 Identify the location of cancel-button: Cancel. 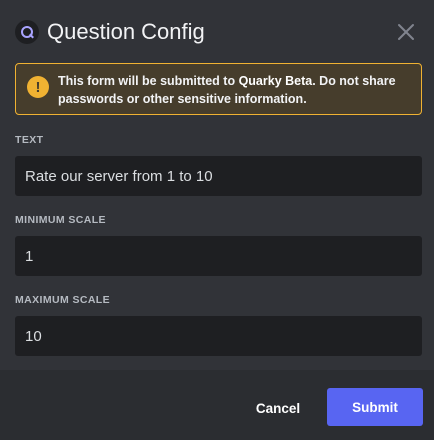
(278, 408).